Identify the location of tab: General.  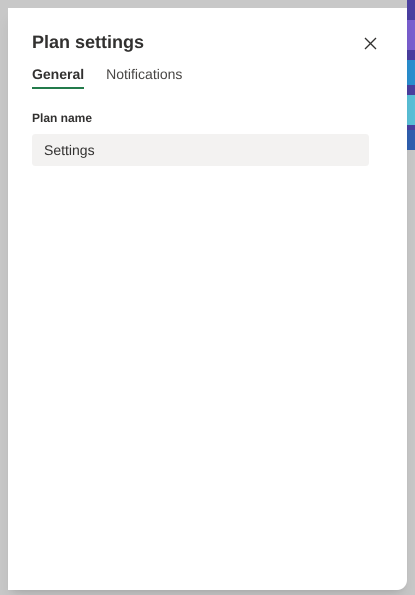
(58, 76).